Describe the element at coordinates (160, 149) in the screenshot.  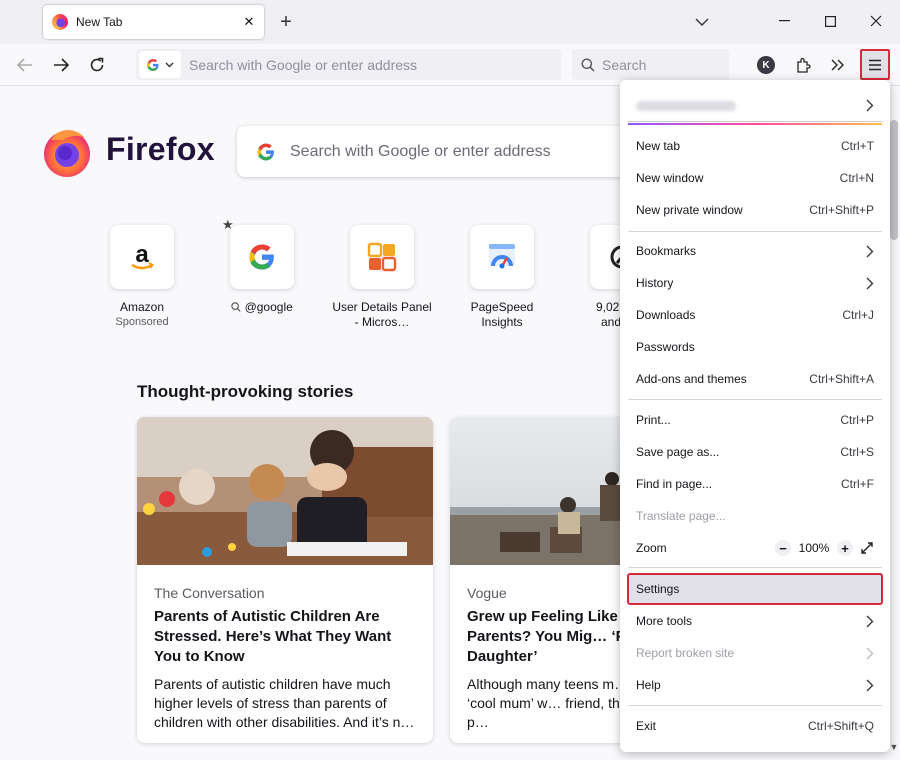
I see `brand-wordmark: Firefox` at that location.